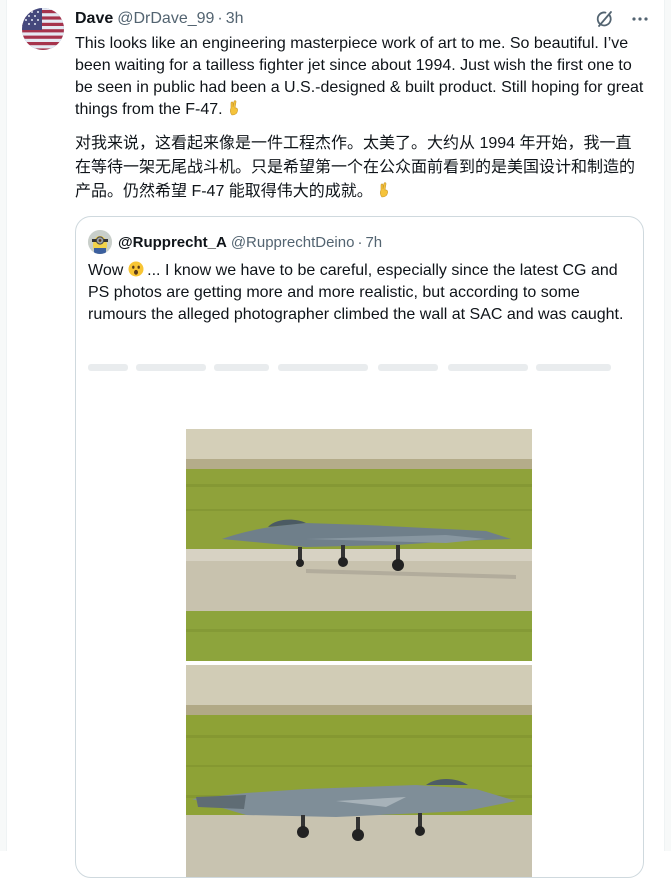 This screenshot has width=671, height=878. Describe the element at coordinates (363, 19) in the screenshot. I see `tweet-header: Dave @DrDave_99 · 3h` at that location.